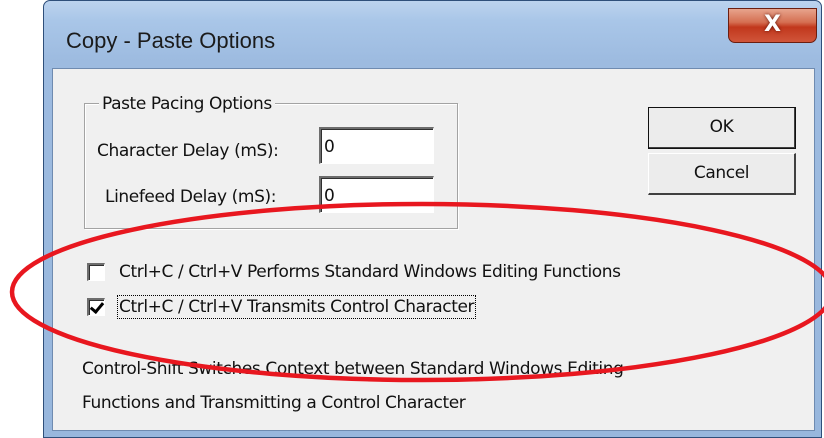  I want to click on close-icon: X, so click(772, 24).